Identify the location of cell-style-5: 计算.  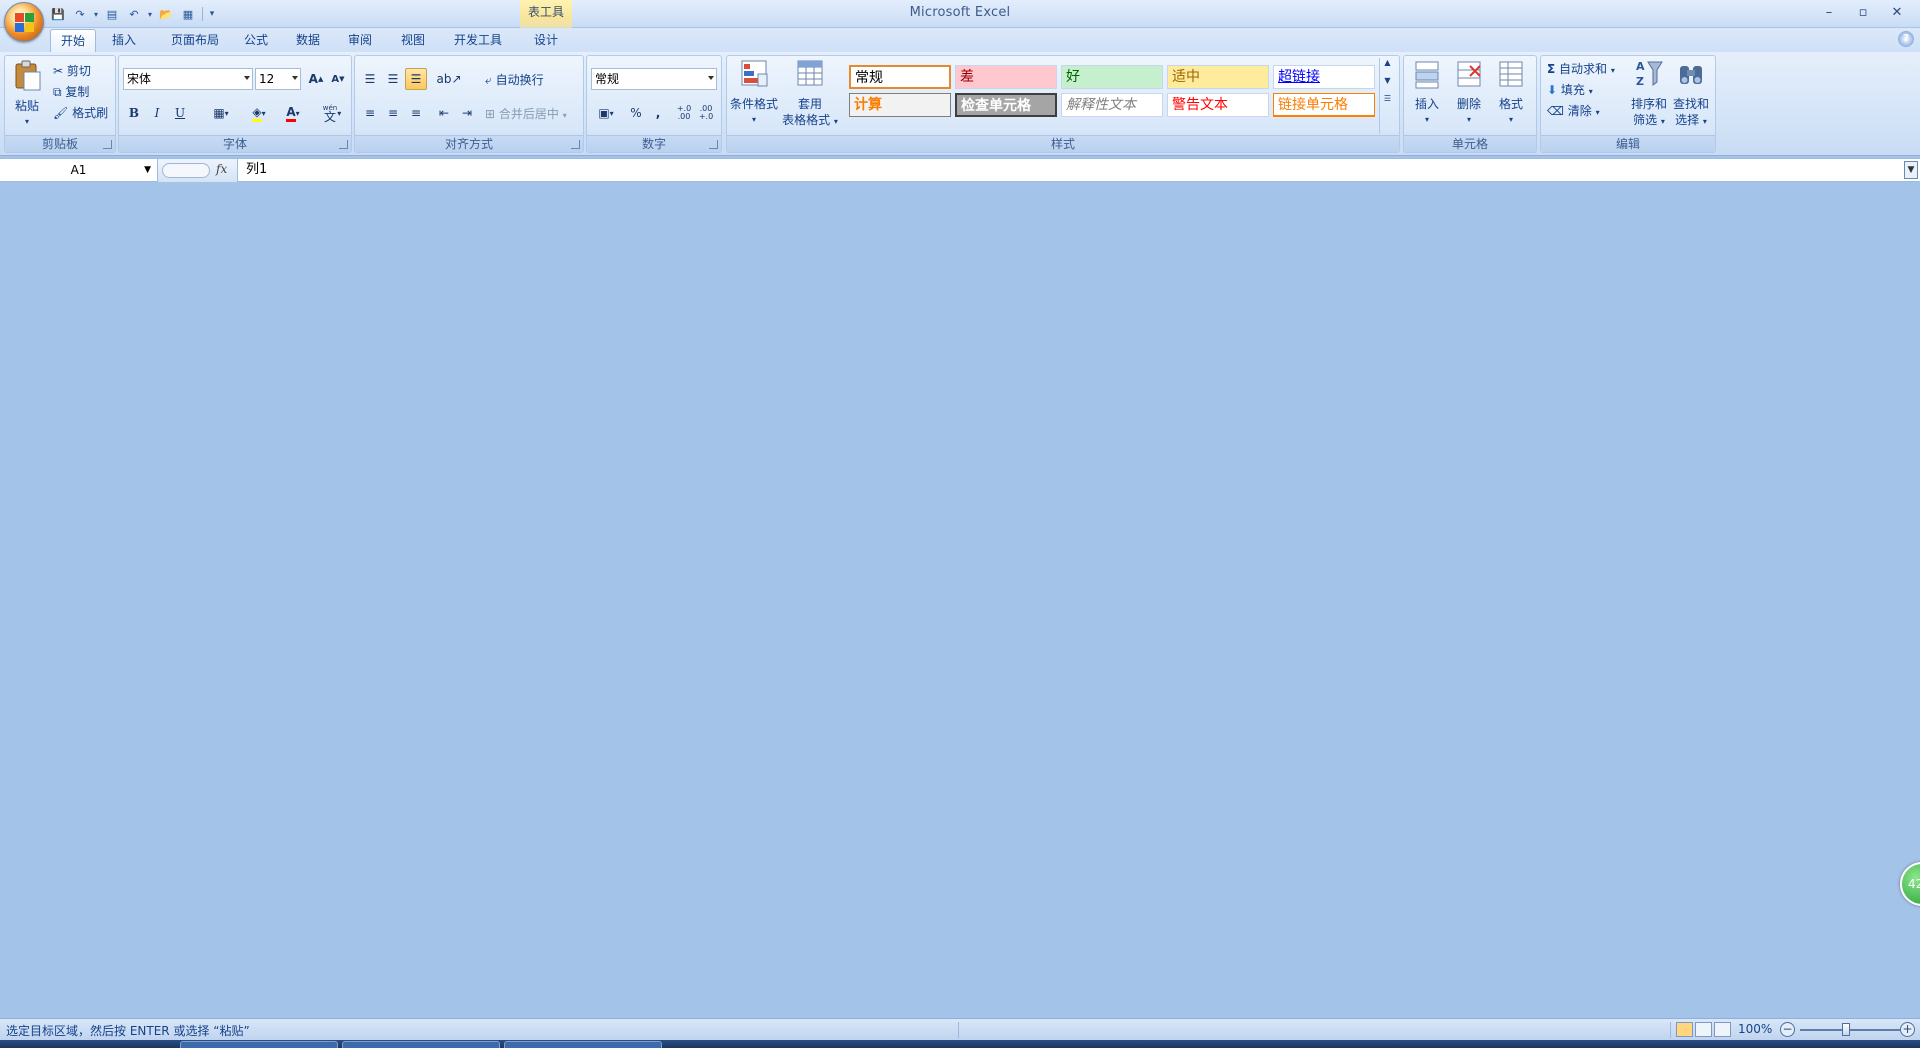
(900, 105).